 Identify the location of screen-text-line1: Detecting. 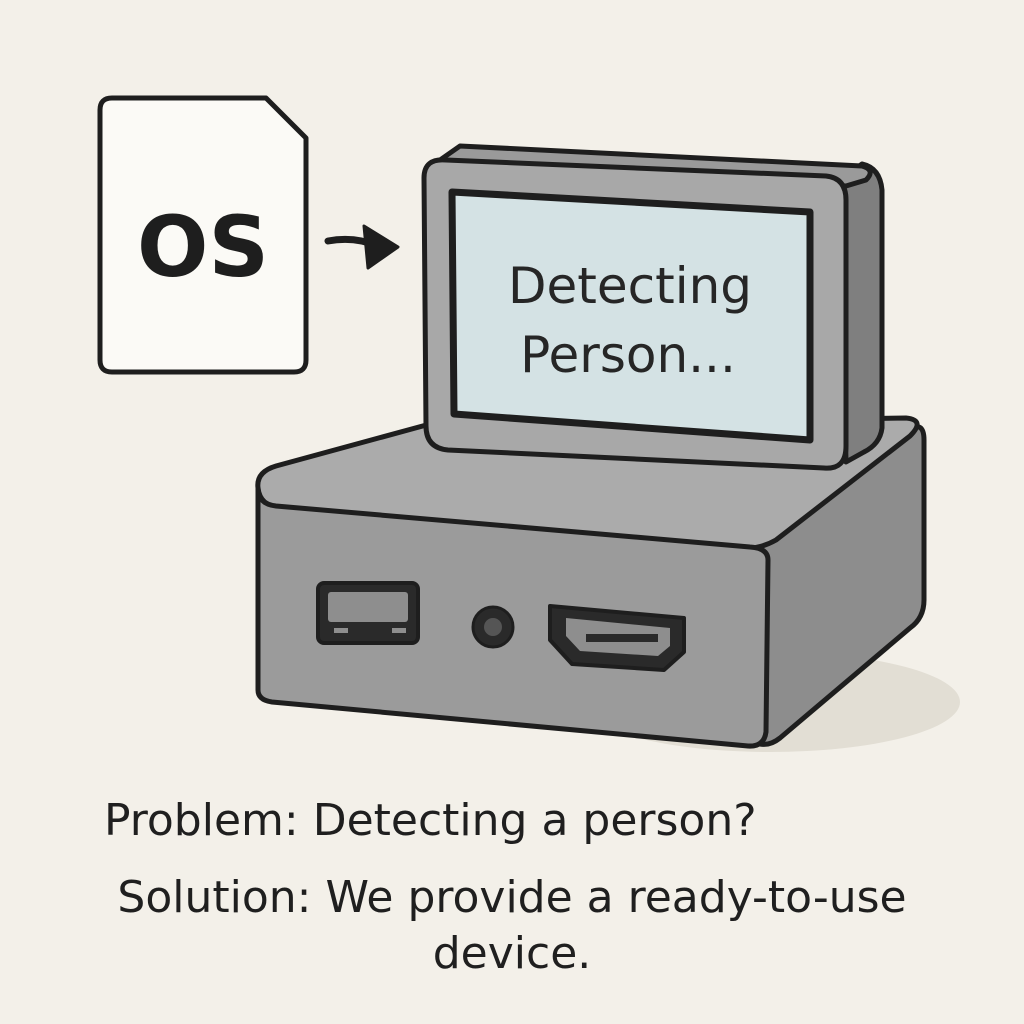
(630, 286).